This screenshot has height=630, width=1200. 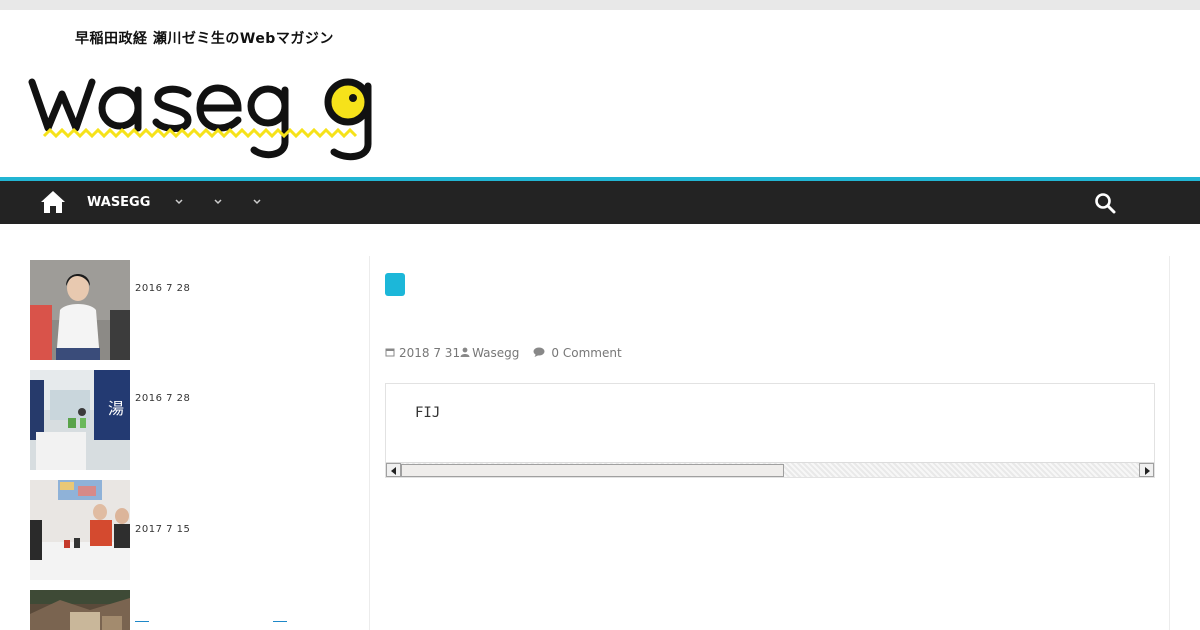 I want to click on search-icon, so click(x=1105, y=203).